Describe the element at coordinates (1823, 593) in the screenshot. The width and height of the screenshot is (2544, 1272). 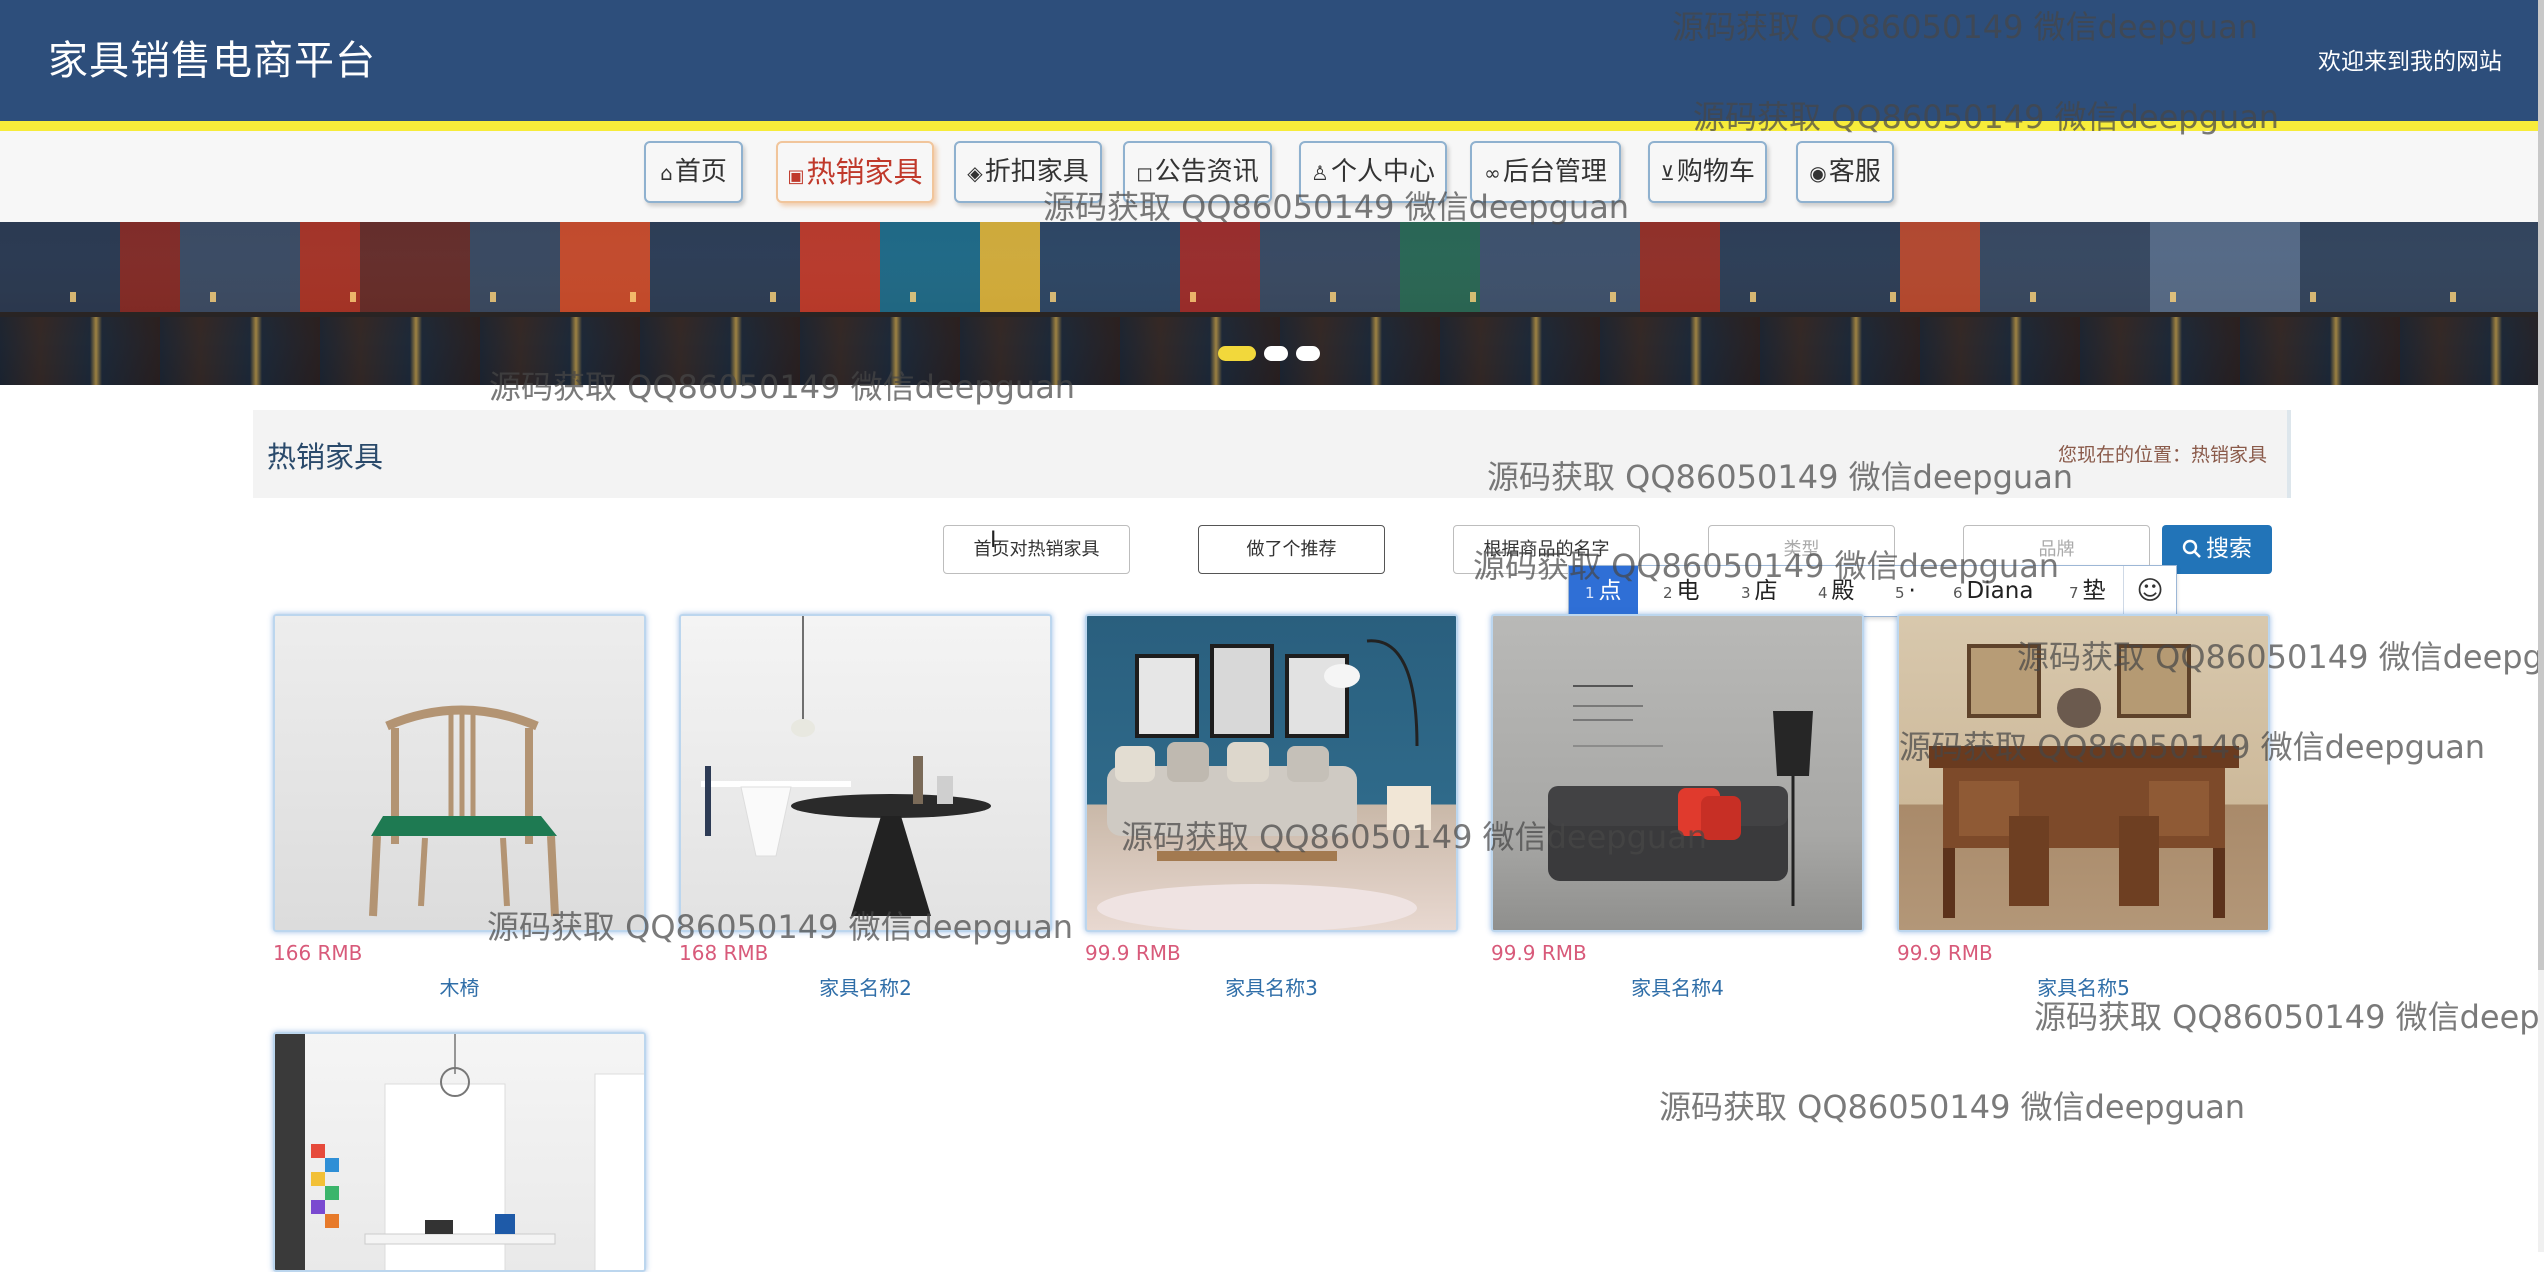
I see `ime-index: 4` at that location.